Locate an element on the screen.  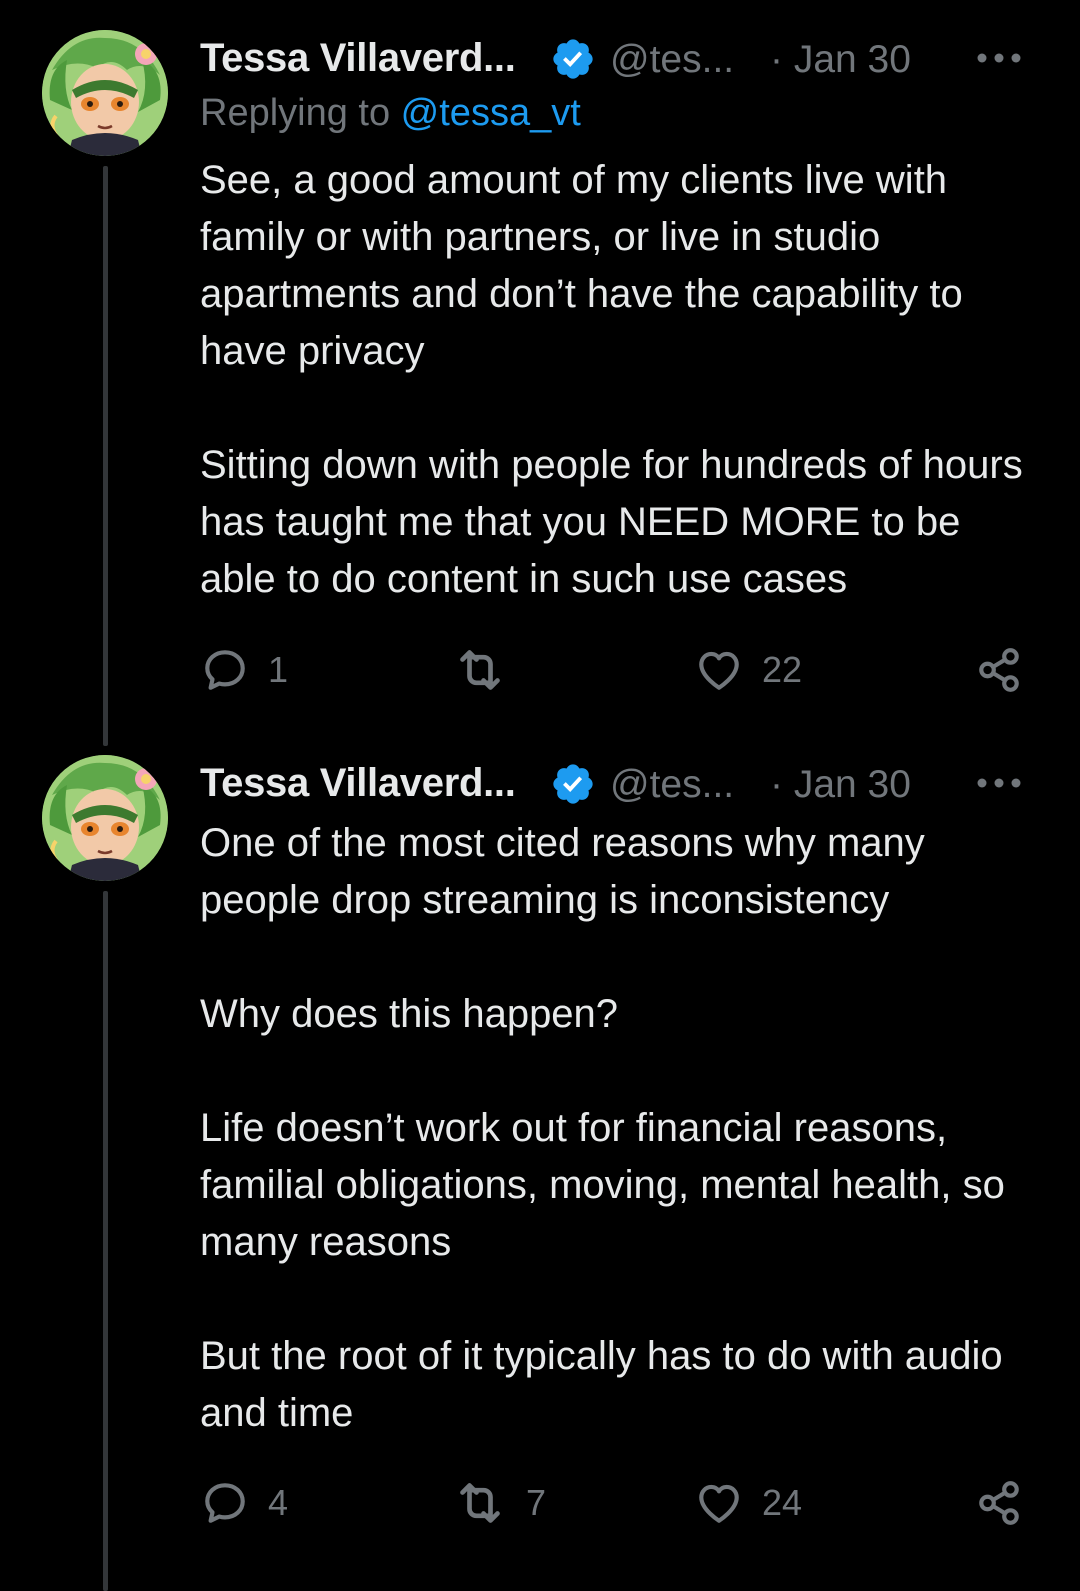
retweet-button: 7 is located at coordinates (499, 1503).